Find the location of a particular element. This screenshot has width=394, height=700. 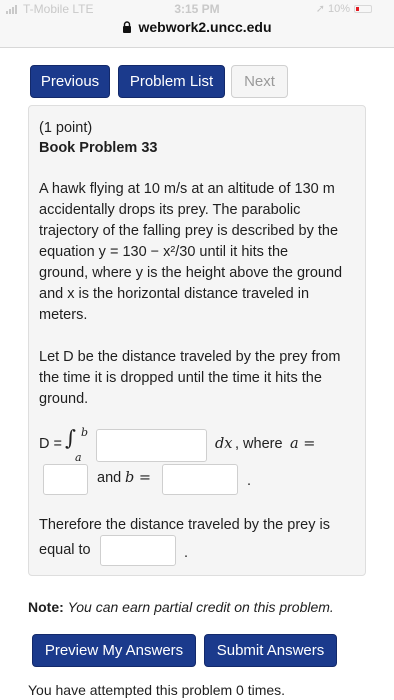

submit-answers-button: Submit Answers is located at coordinates (270, 650).